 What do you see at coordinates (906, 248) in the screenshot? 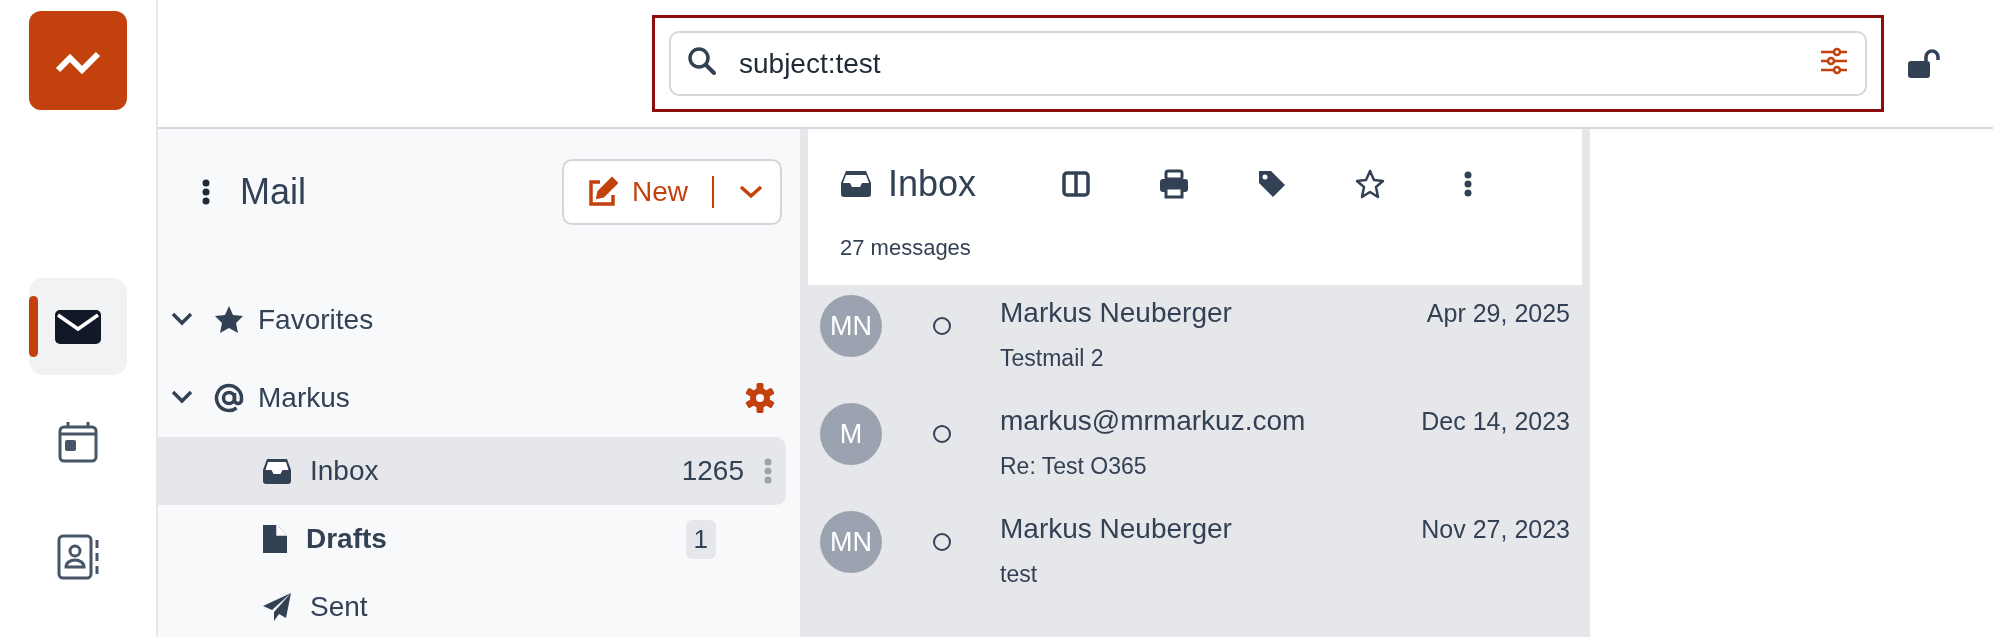
I see `message-count: 27 messages` at bounding box center [906, 248].